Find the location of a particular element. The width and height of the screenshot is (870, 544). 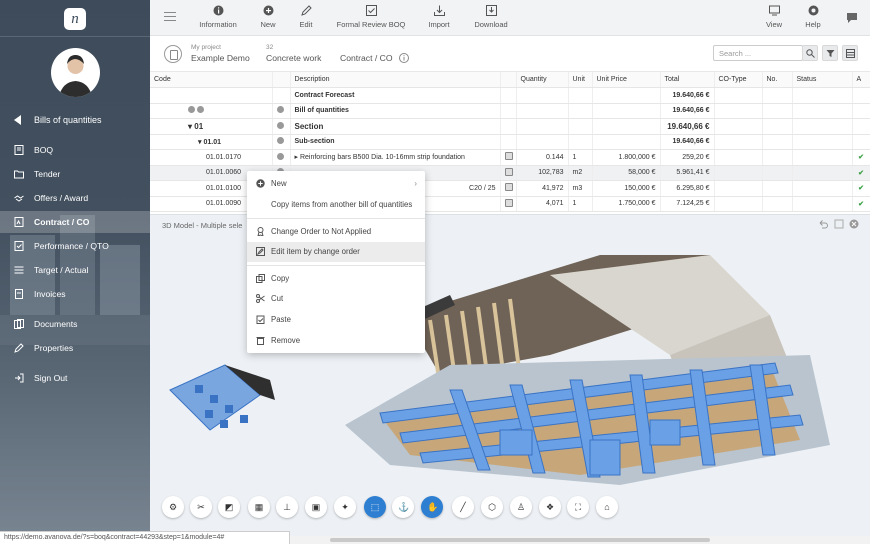

header-unit: Unit is located at coordinates (580, 80).